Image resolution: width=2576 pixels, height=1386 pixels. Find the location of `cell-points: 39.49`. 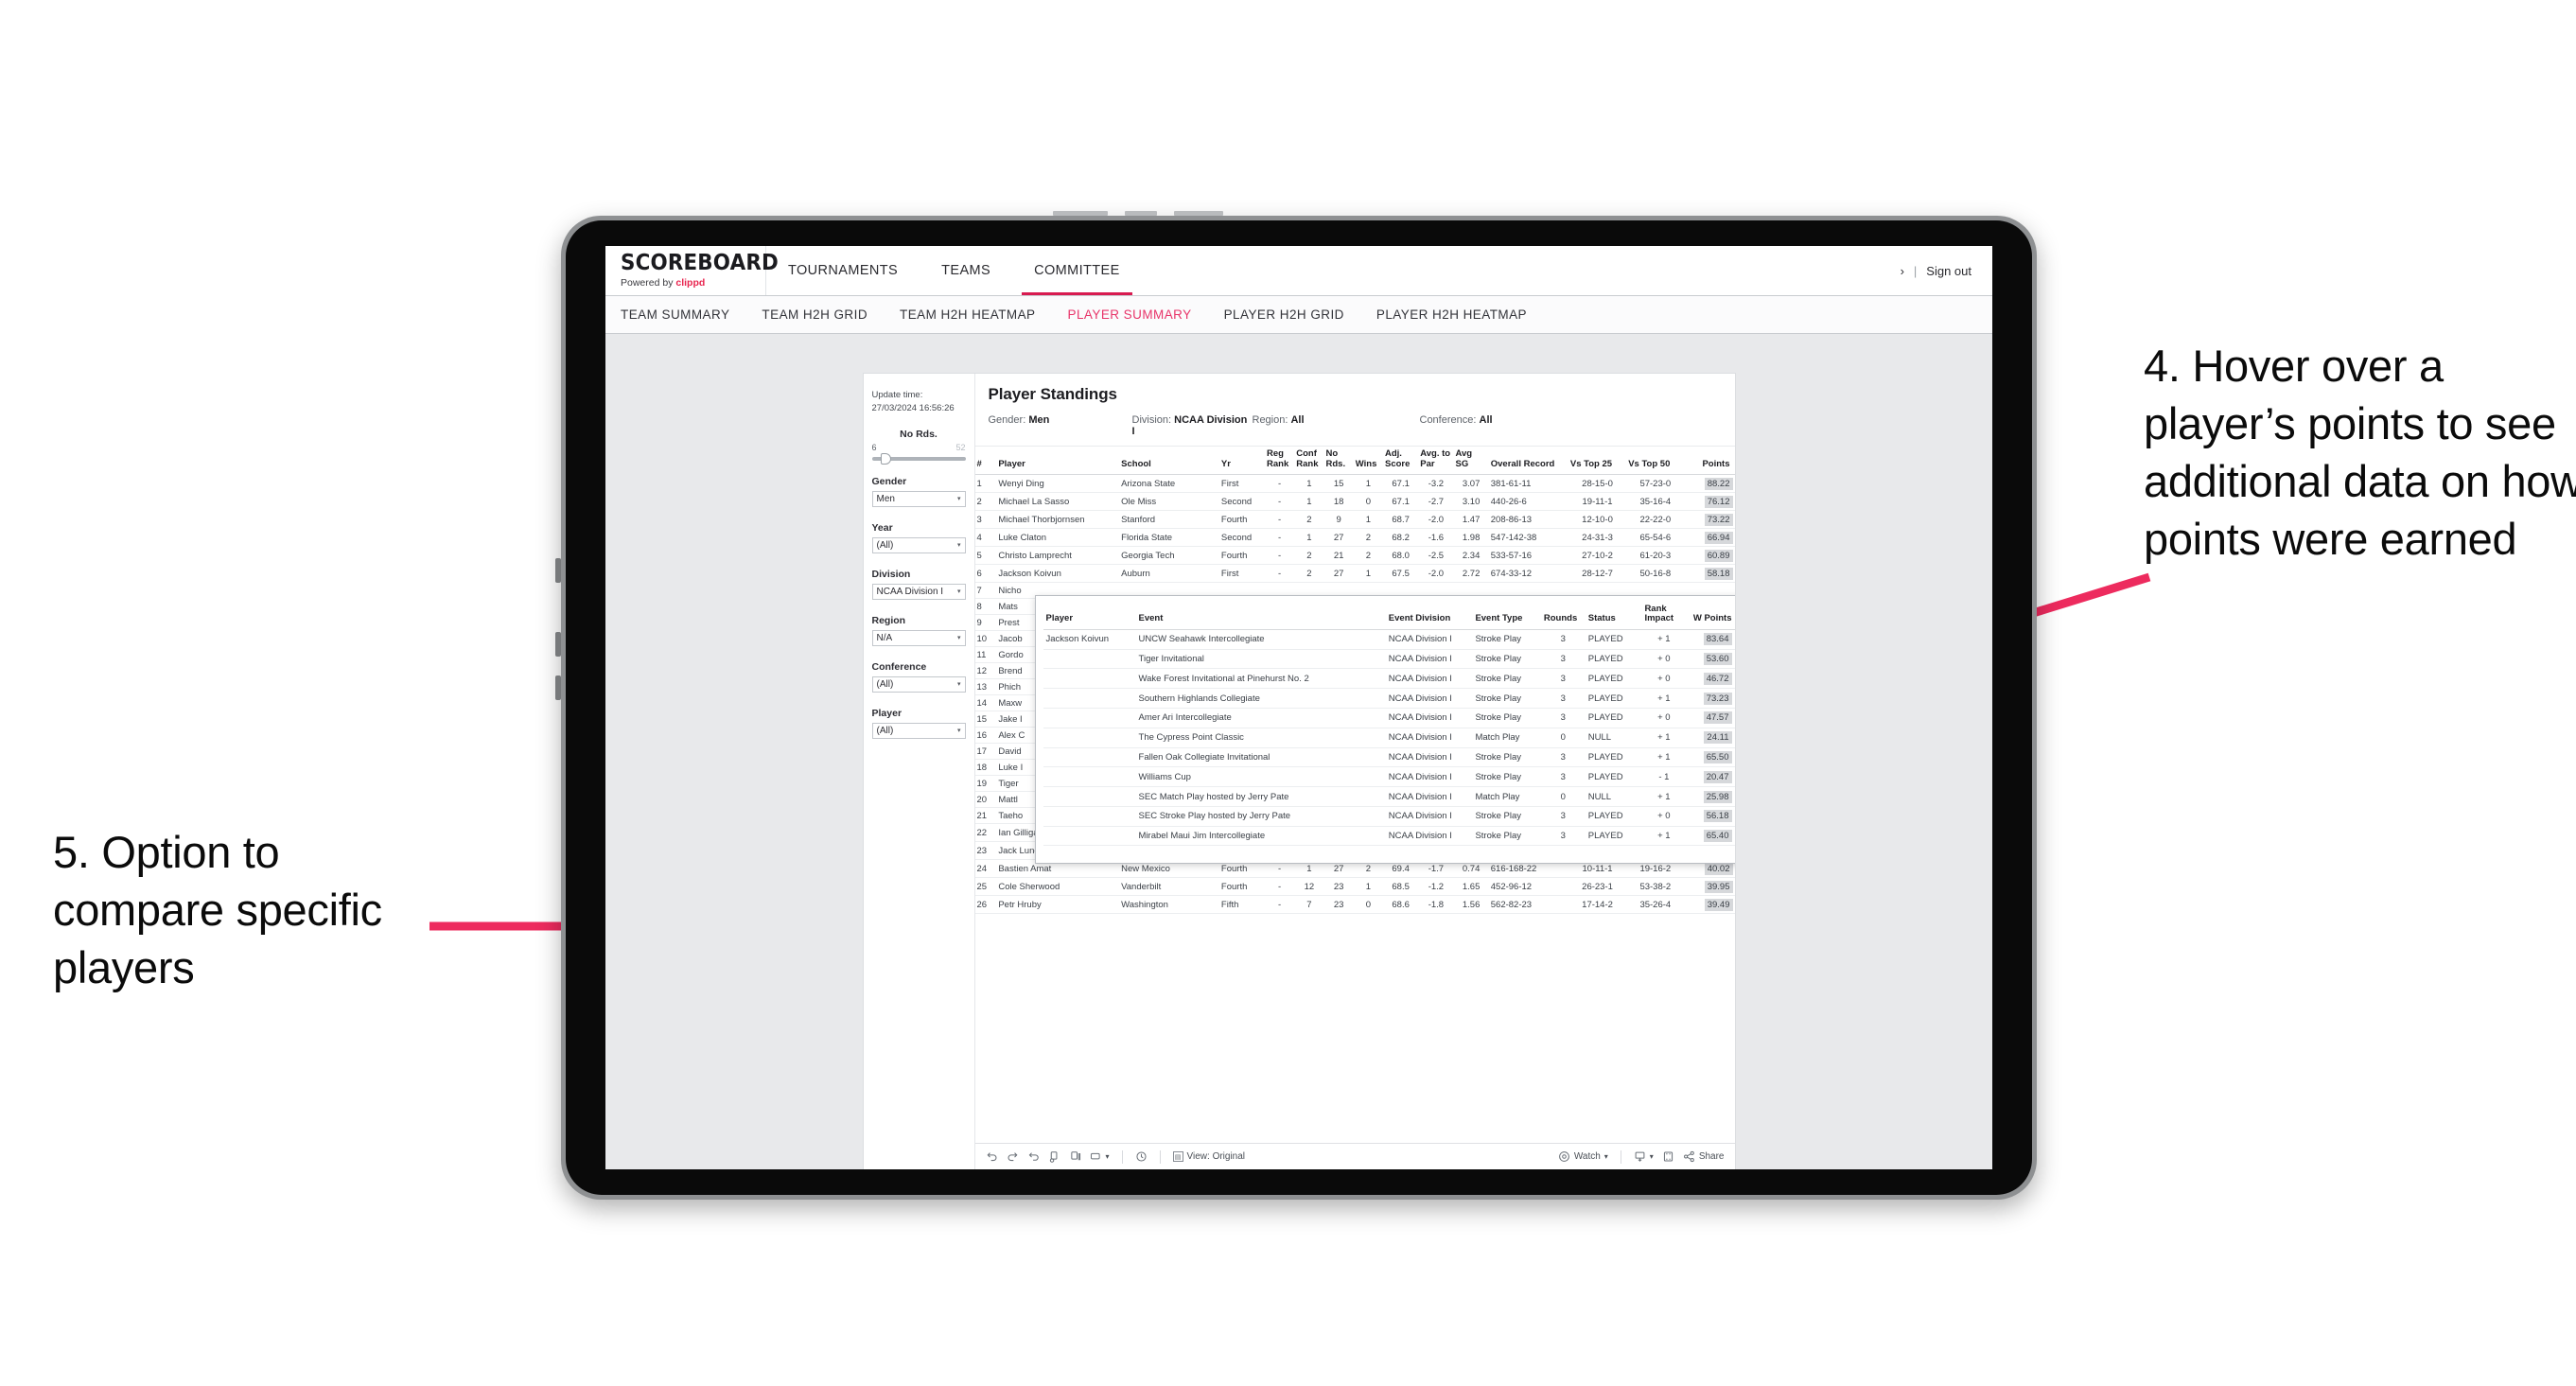

cell-points: 39.49 is located at coordinates (1710, 905).